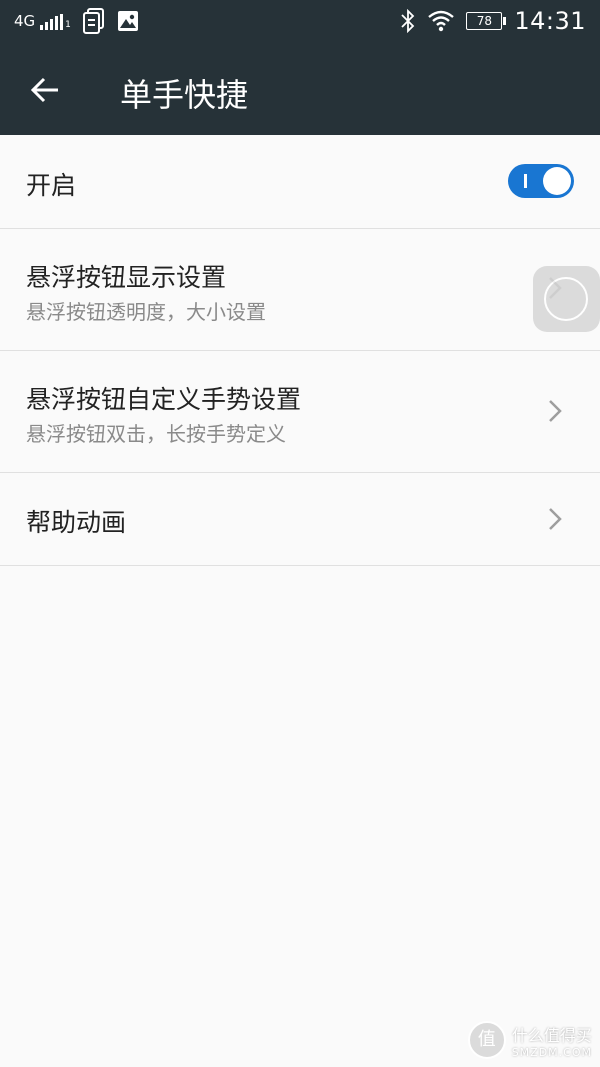 The width and height of the screenshot is (600, 1067). Describe the element at coordinates (25, 21) in the screenshot. I see `network-type: 4G` at that location.